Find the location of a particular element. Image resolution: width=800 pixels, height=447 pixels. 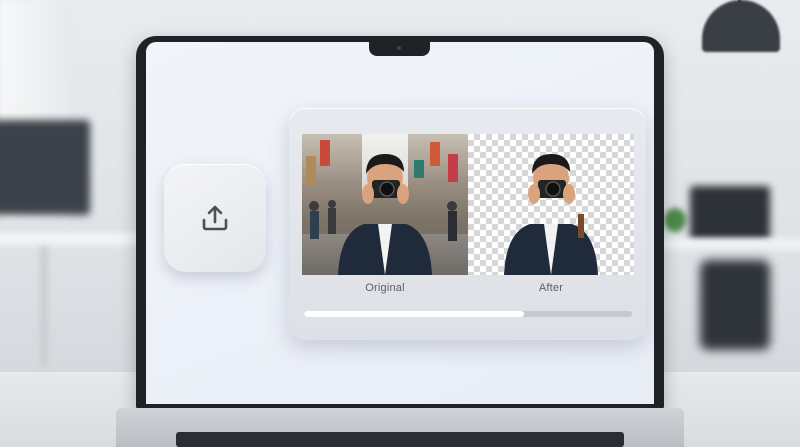

camera-notch is located at coordinates (399, 49).